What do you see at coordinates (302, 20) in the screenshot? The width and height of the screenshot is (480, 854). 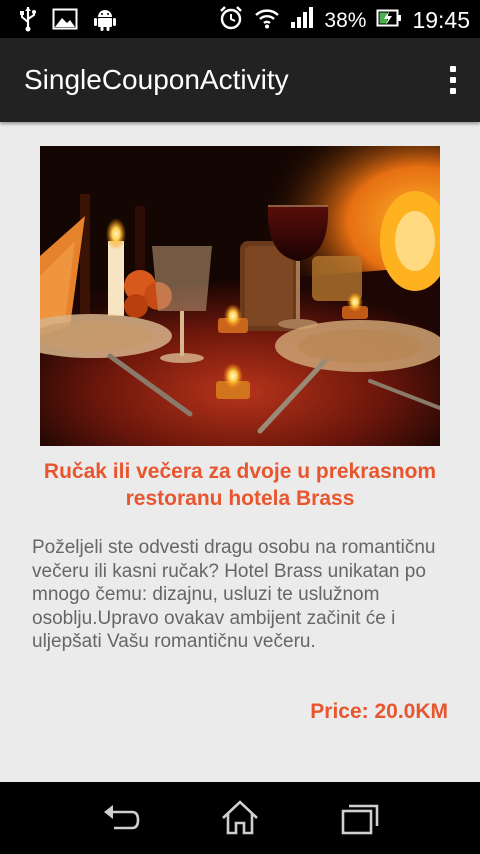 I see `signal-icon` at bounding box center [302, 20].